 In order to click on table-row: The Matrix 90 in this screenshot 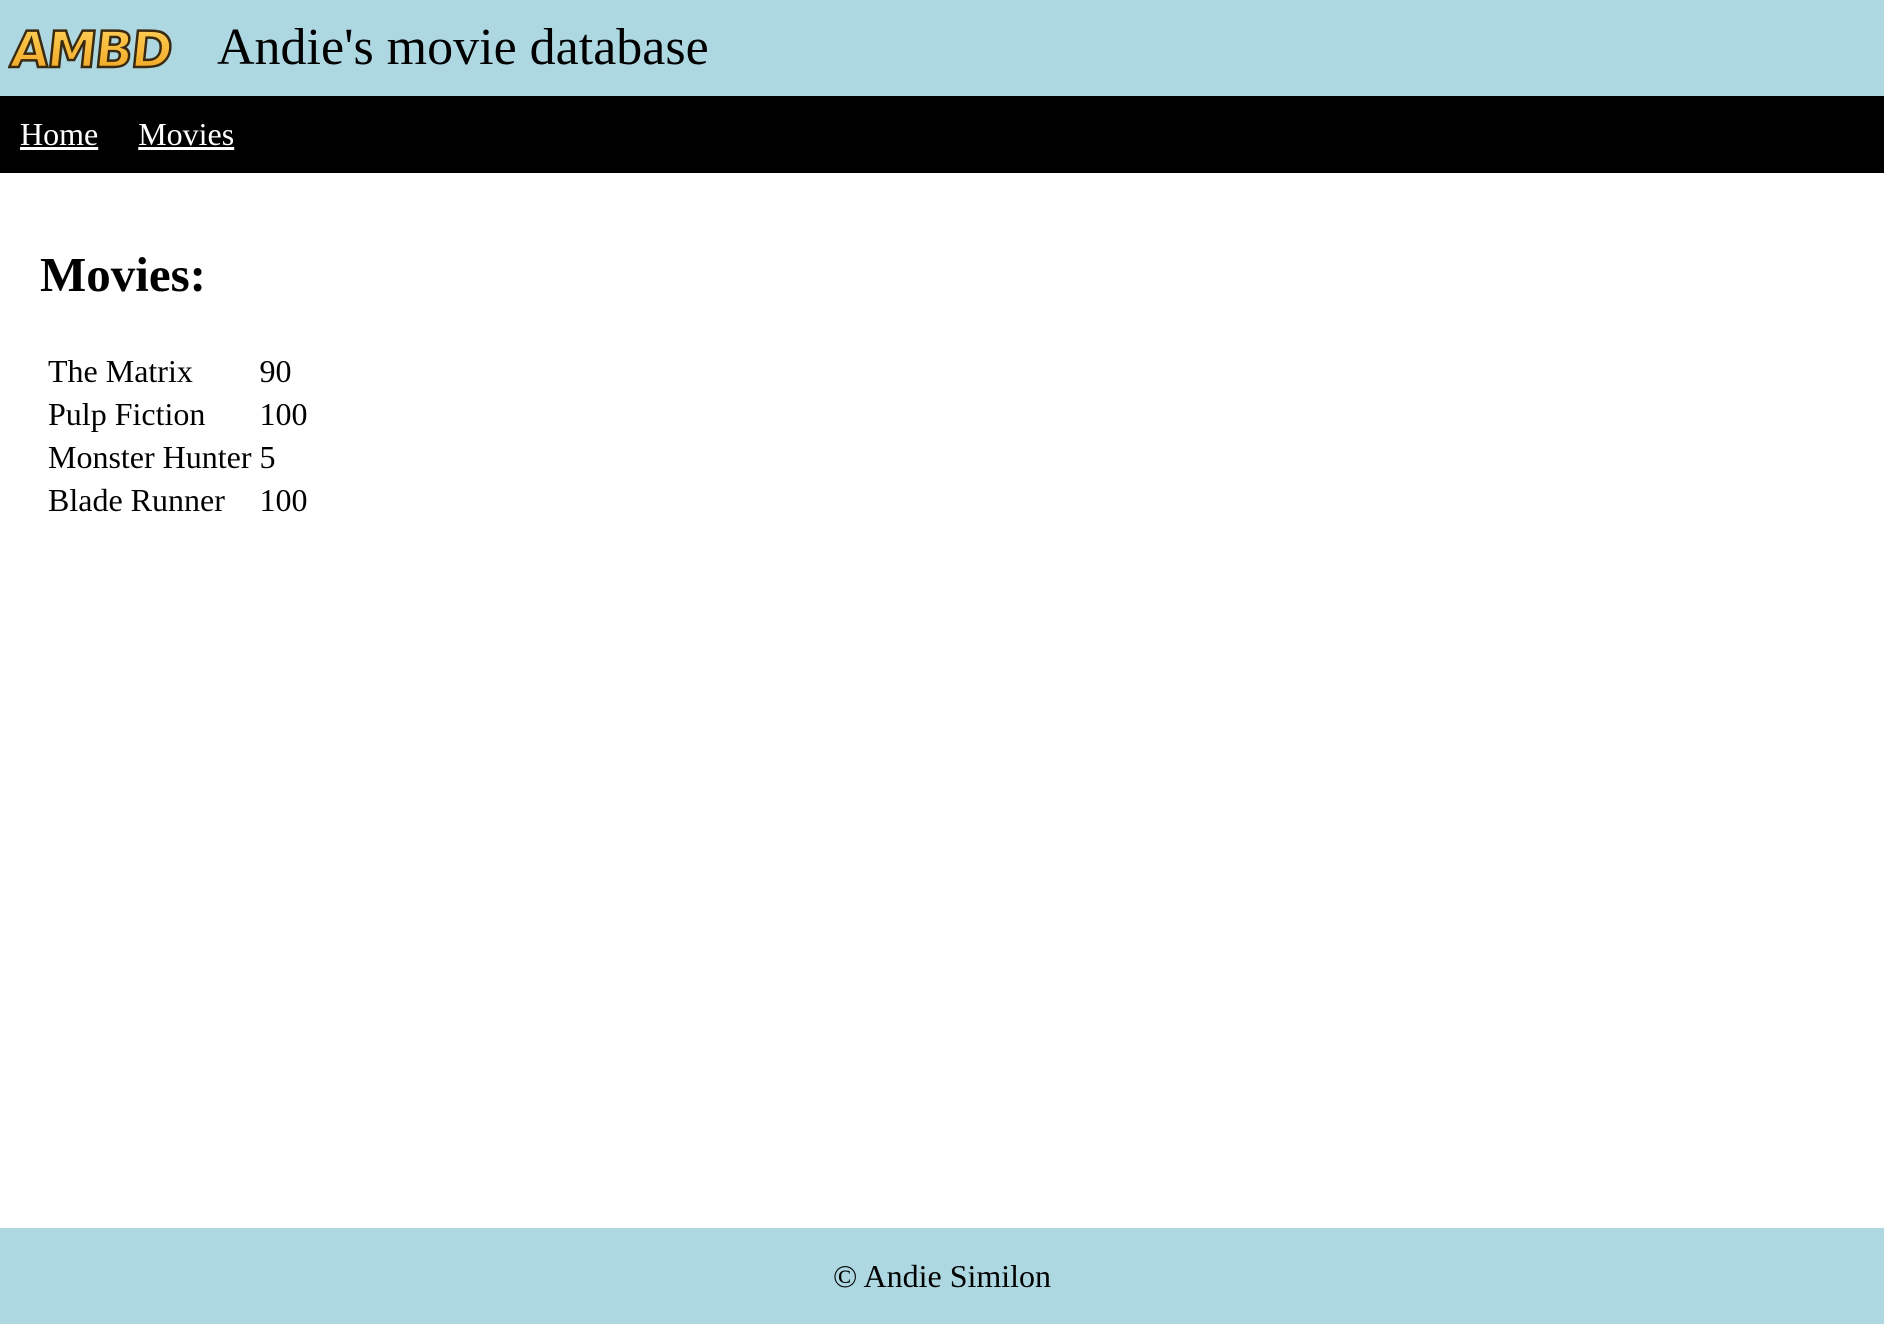, I will do `click(178, 371)`.